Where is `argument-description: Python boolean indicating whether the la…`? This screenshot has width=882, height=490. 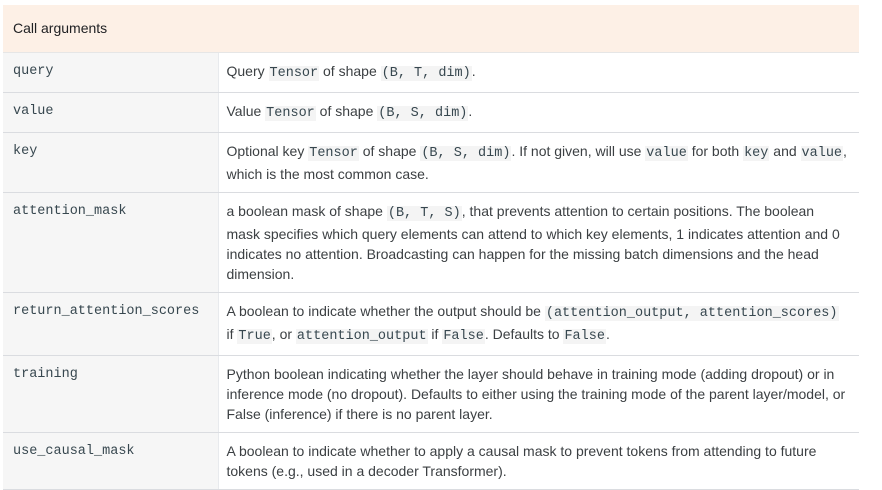
argument-description: Python boolean indicating whether the la… is located at coordinates (538, 394).